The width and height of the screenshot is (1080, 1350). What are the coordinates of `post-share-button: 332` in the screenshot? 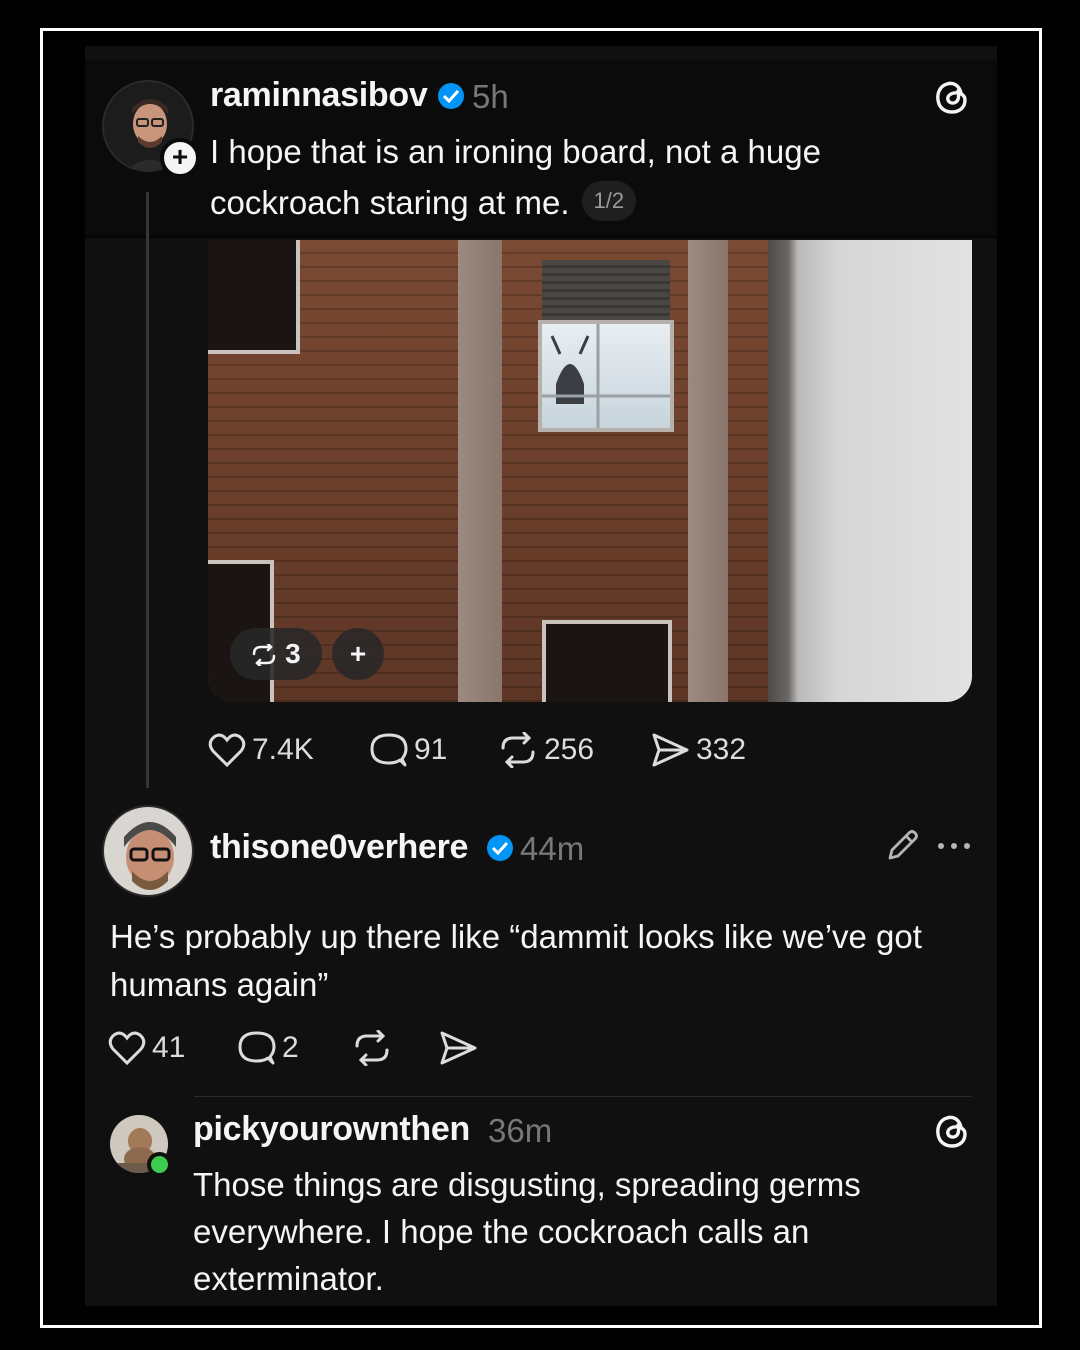 It's located at (698, 750).